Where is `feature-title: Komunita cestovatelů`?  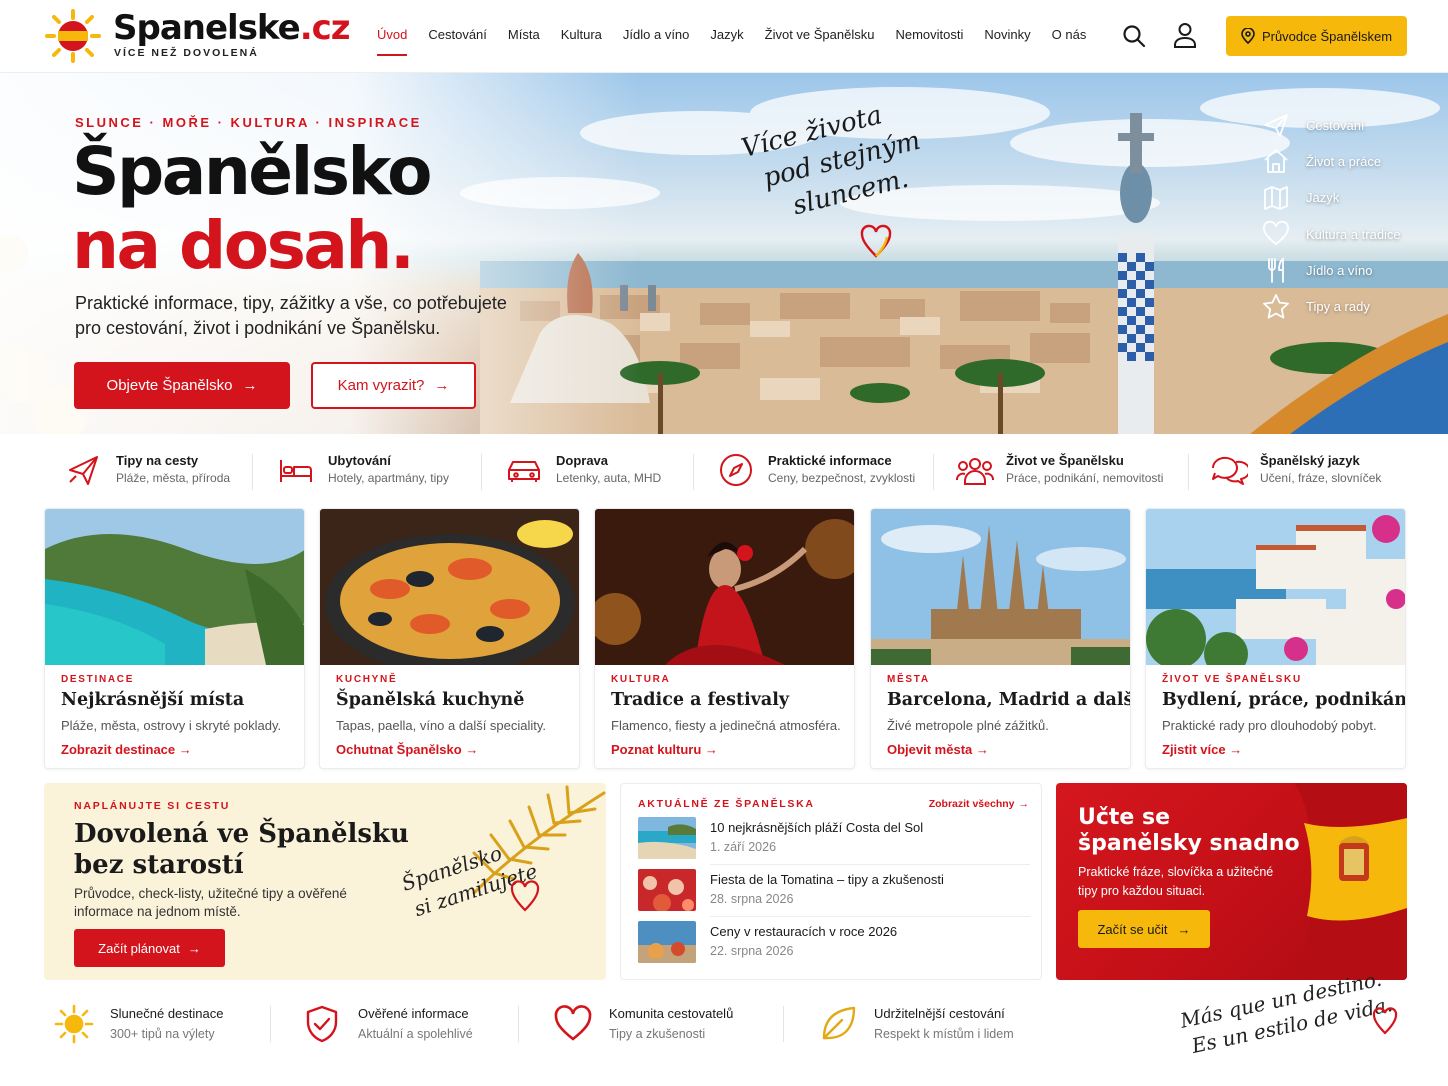
feature-title: Komunita cestovatelů is located at coordinates (671, 1013).